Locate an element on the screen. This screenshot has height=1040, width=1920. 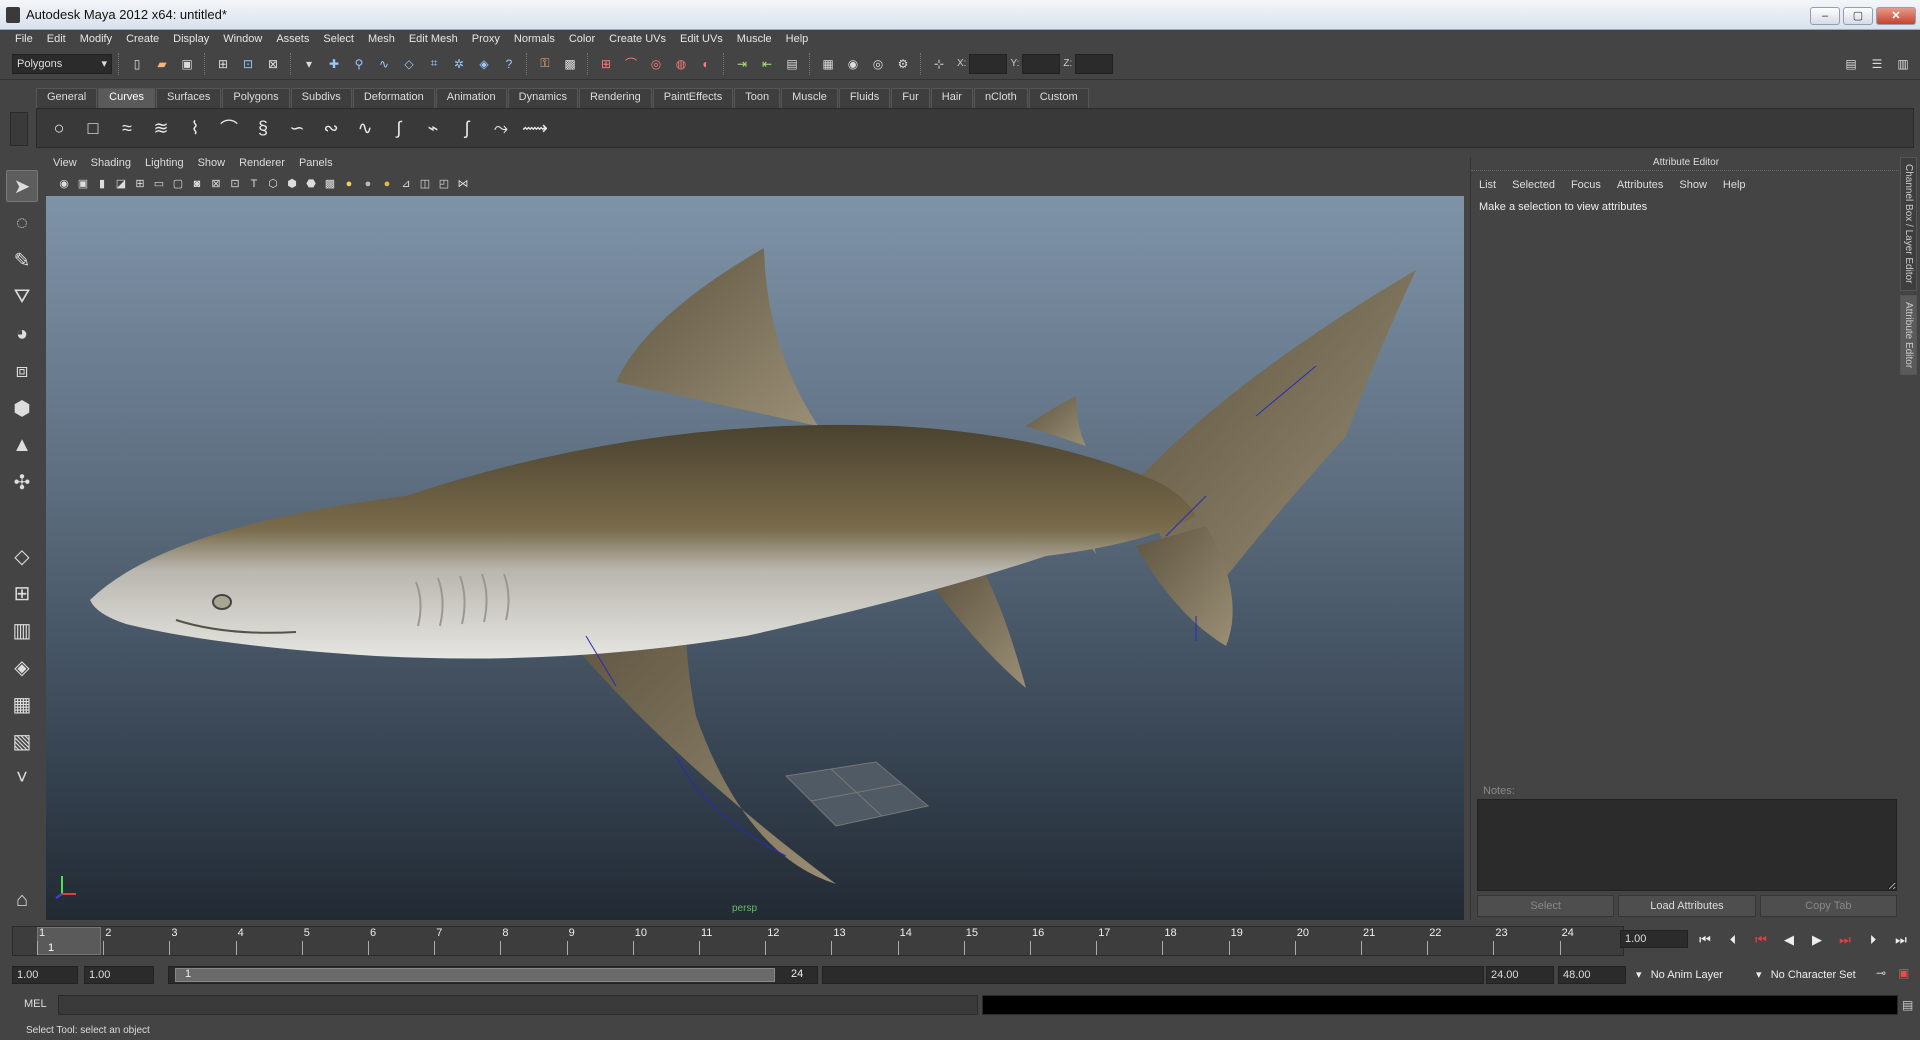
ipr-render-icon: ◎ is located at coordinates (878, 64).